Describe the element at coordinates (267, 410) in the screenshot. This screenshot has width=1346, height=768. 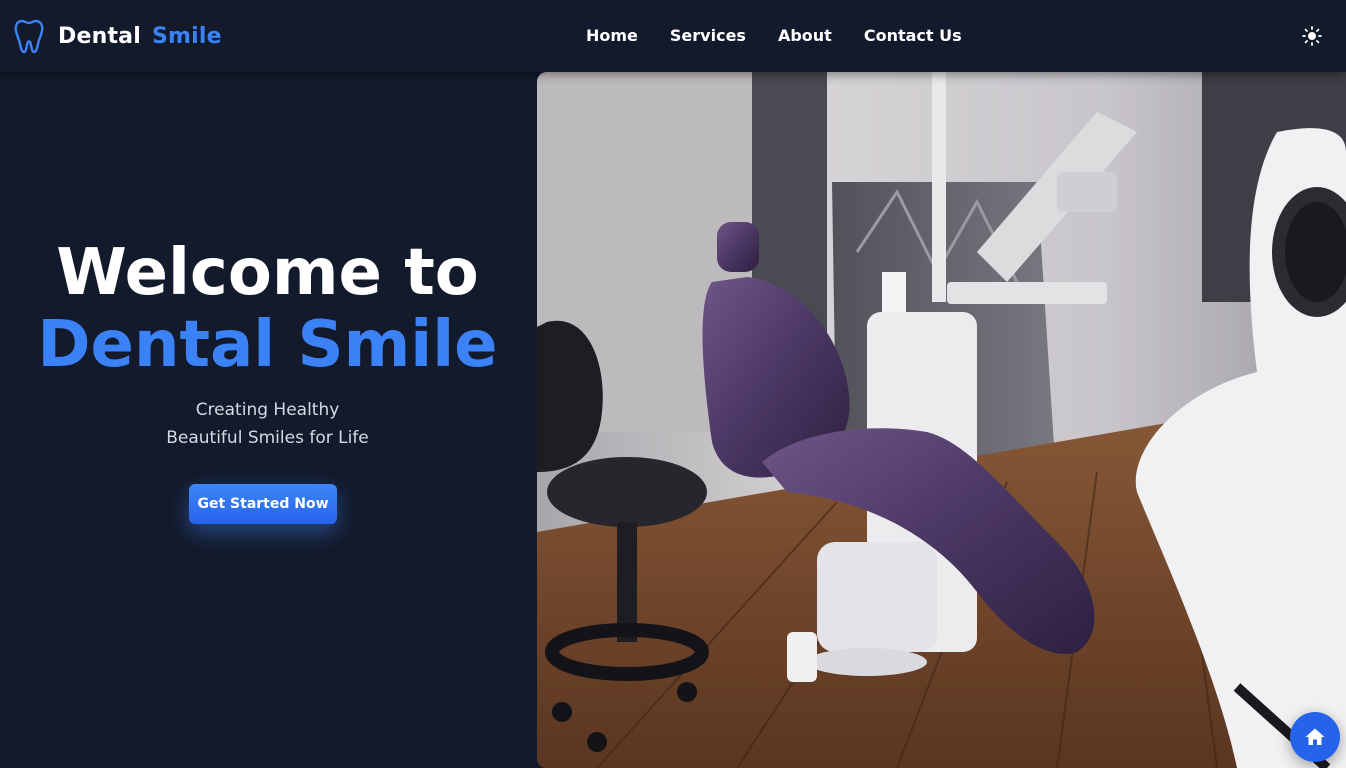
I see `hero-subtitle-line-1: Creating Healthy` at that location.